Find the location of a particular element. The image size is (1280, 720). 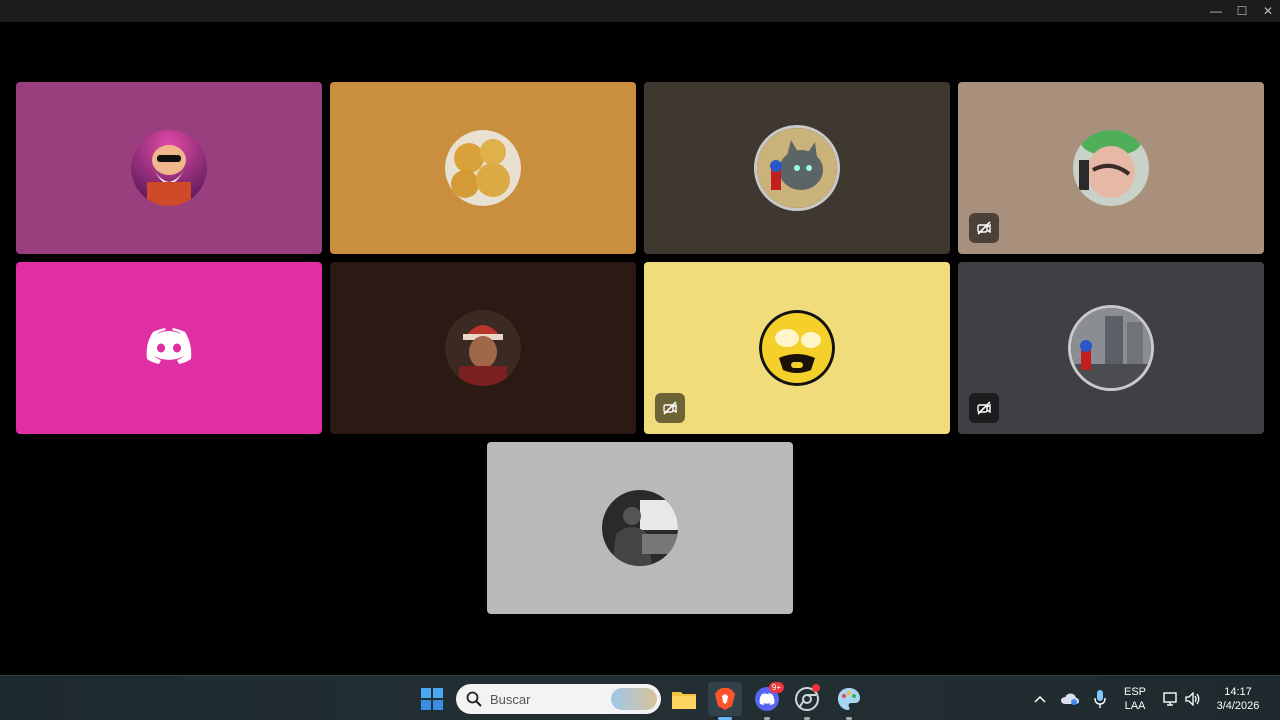

onedrive-cloud-icon is located at coordinates (1070, 699).